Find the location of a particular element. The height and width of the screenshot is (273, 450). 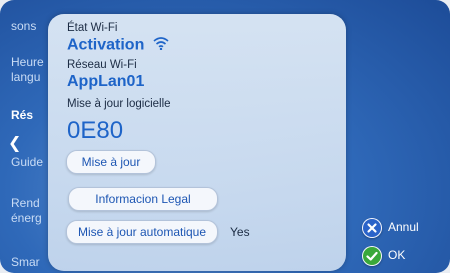

ok-button is located at coordinates (372, 256).